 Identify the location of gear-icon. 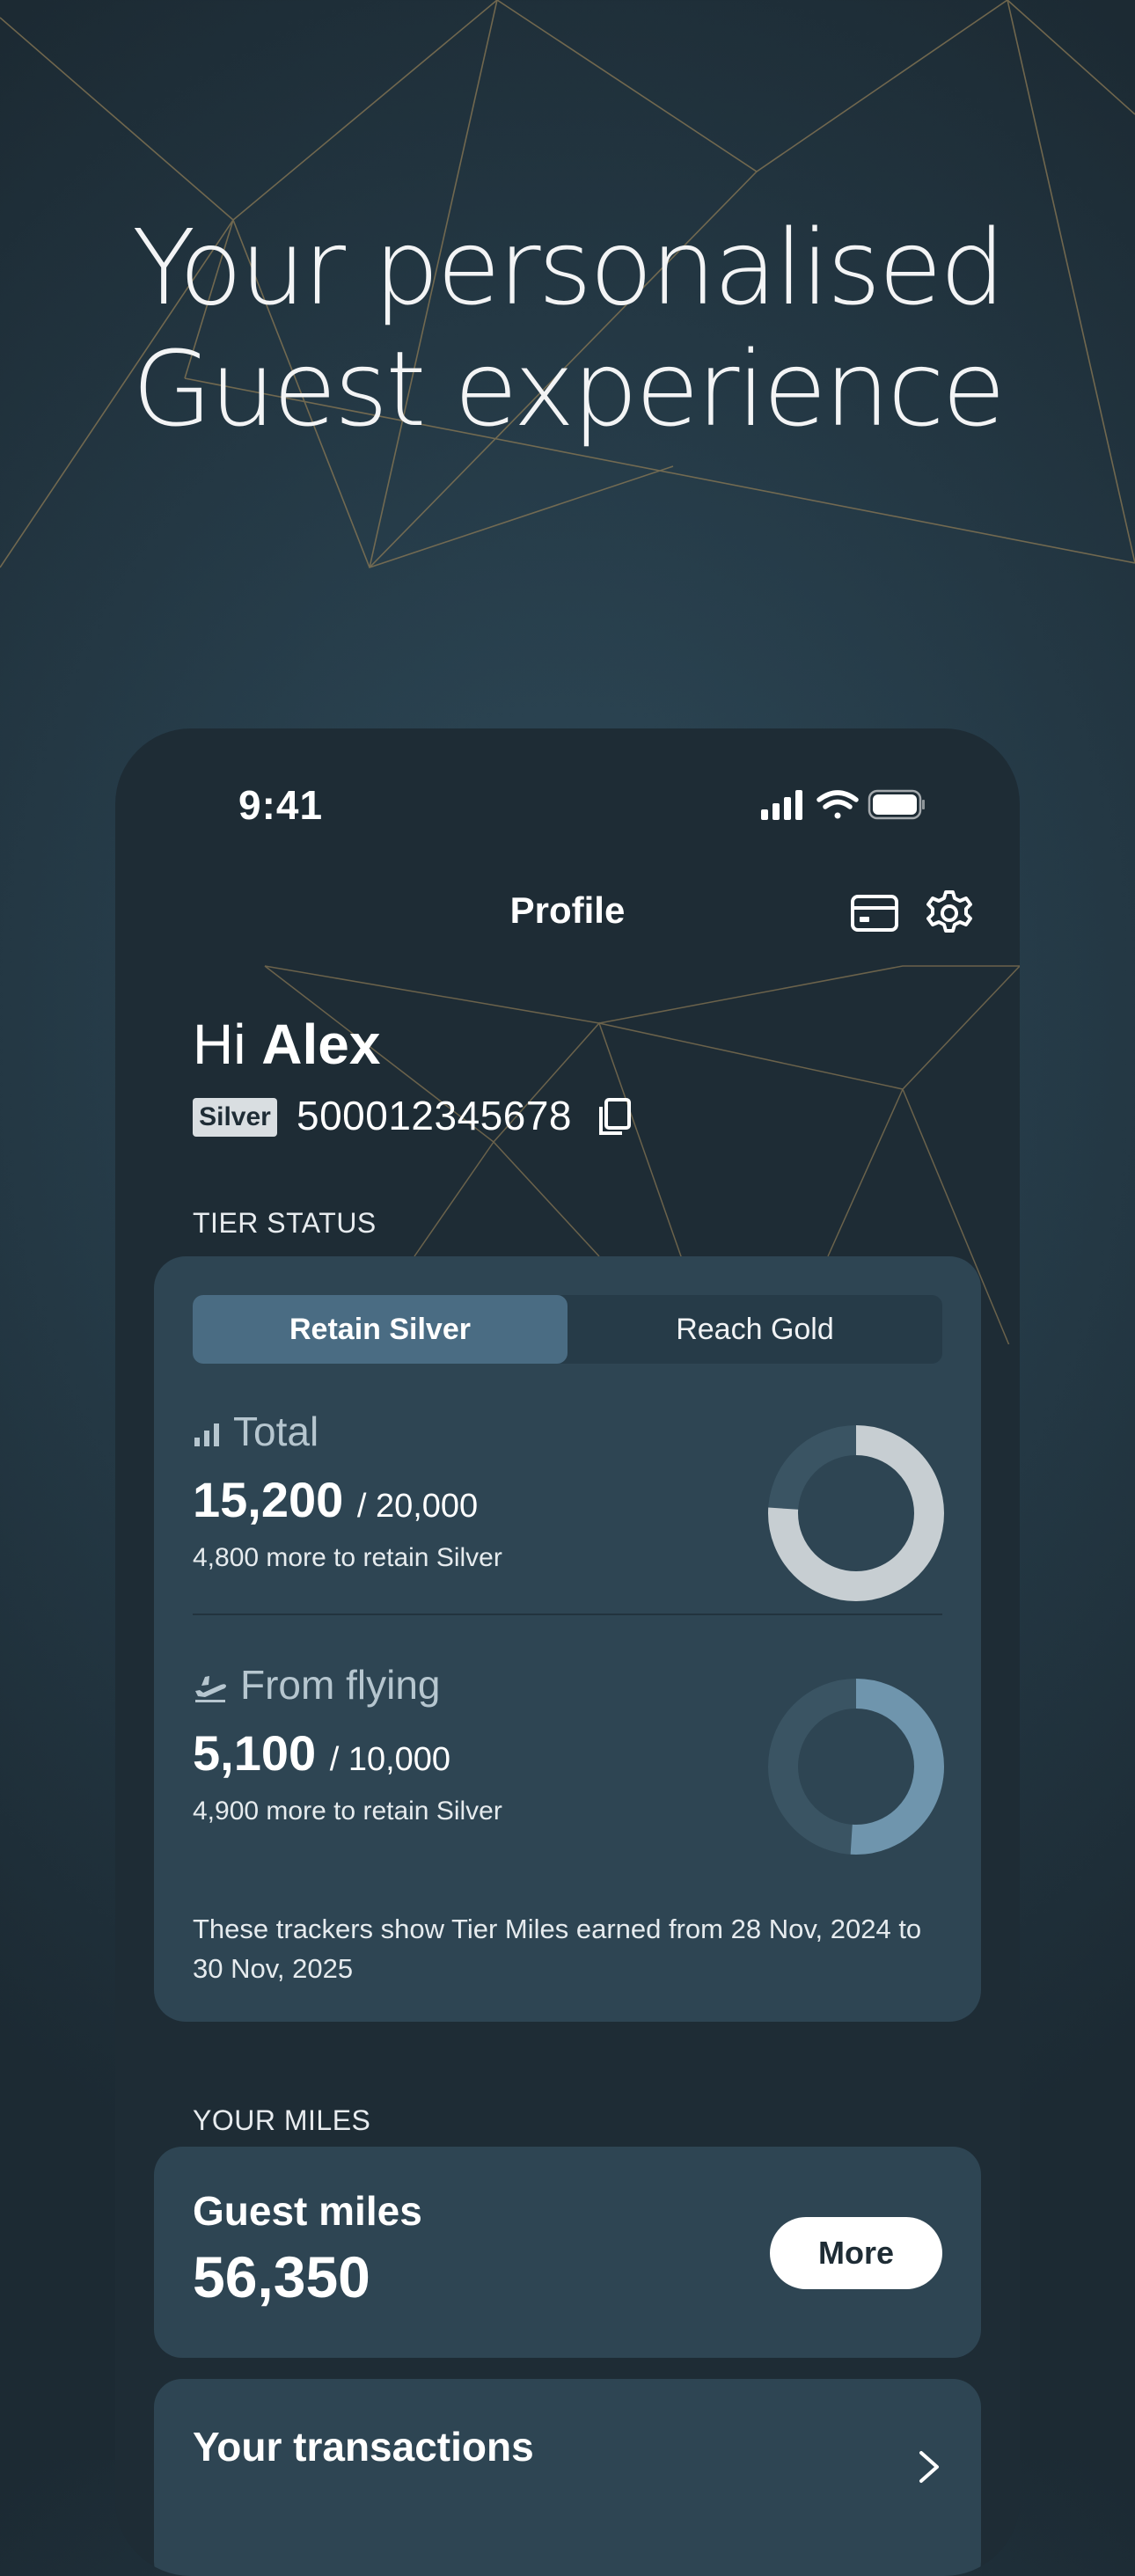
(949, 913).